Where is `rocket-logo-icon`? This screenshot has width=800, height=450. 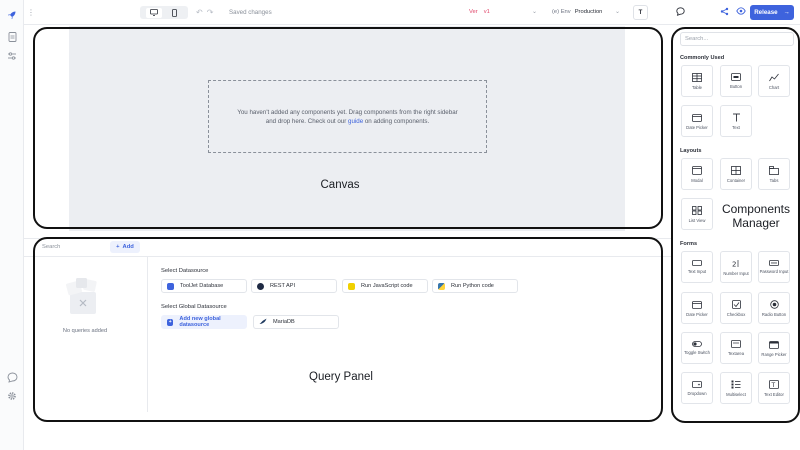 rocket-logo-icon is located at coordinates (12, 15).